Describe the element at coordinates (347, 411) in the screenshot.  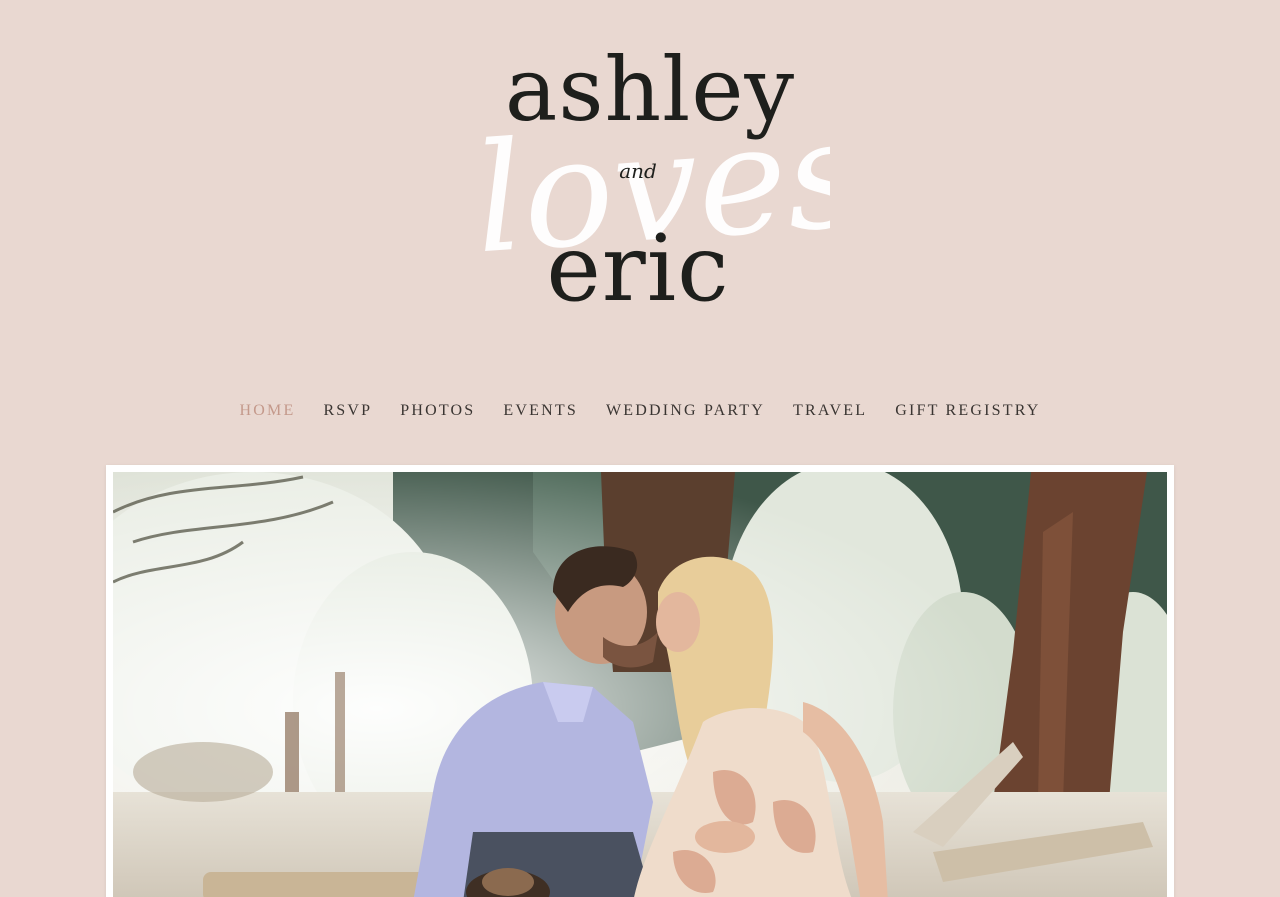
I see `nav-item-rsvp: RSVP` at that location.